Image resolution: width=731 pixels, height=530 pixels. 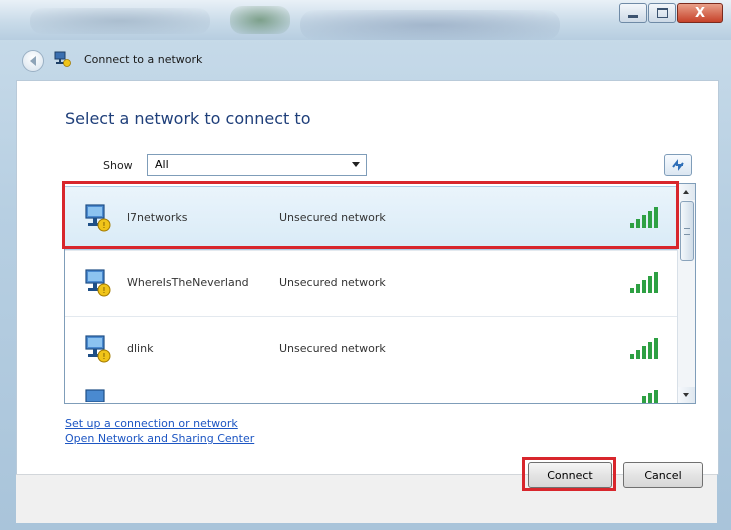 I want to click on maximize-icon, so click(x=662, y=13).